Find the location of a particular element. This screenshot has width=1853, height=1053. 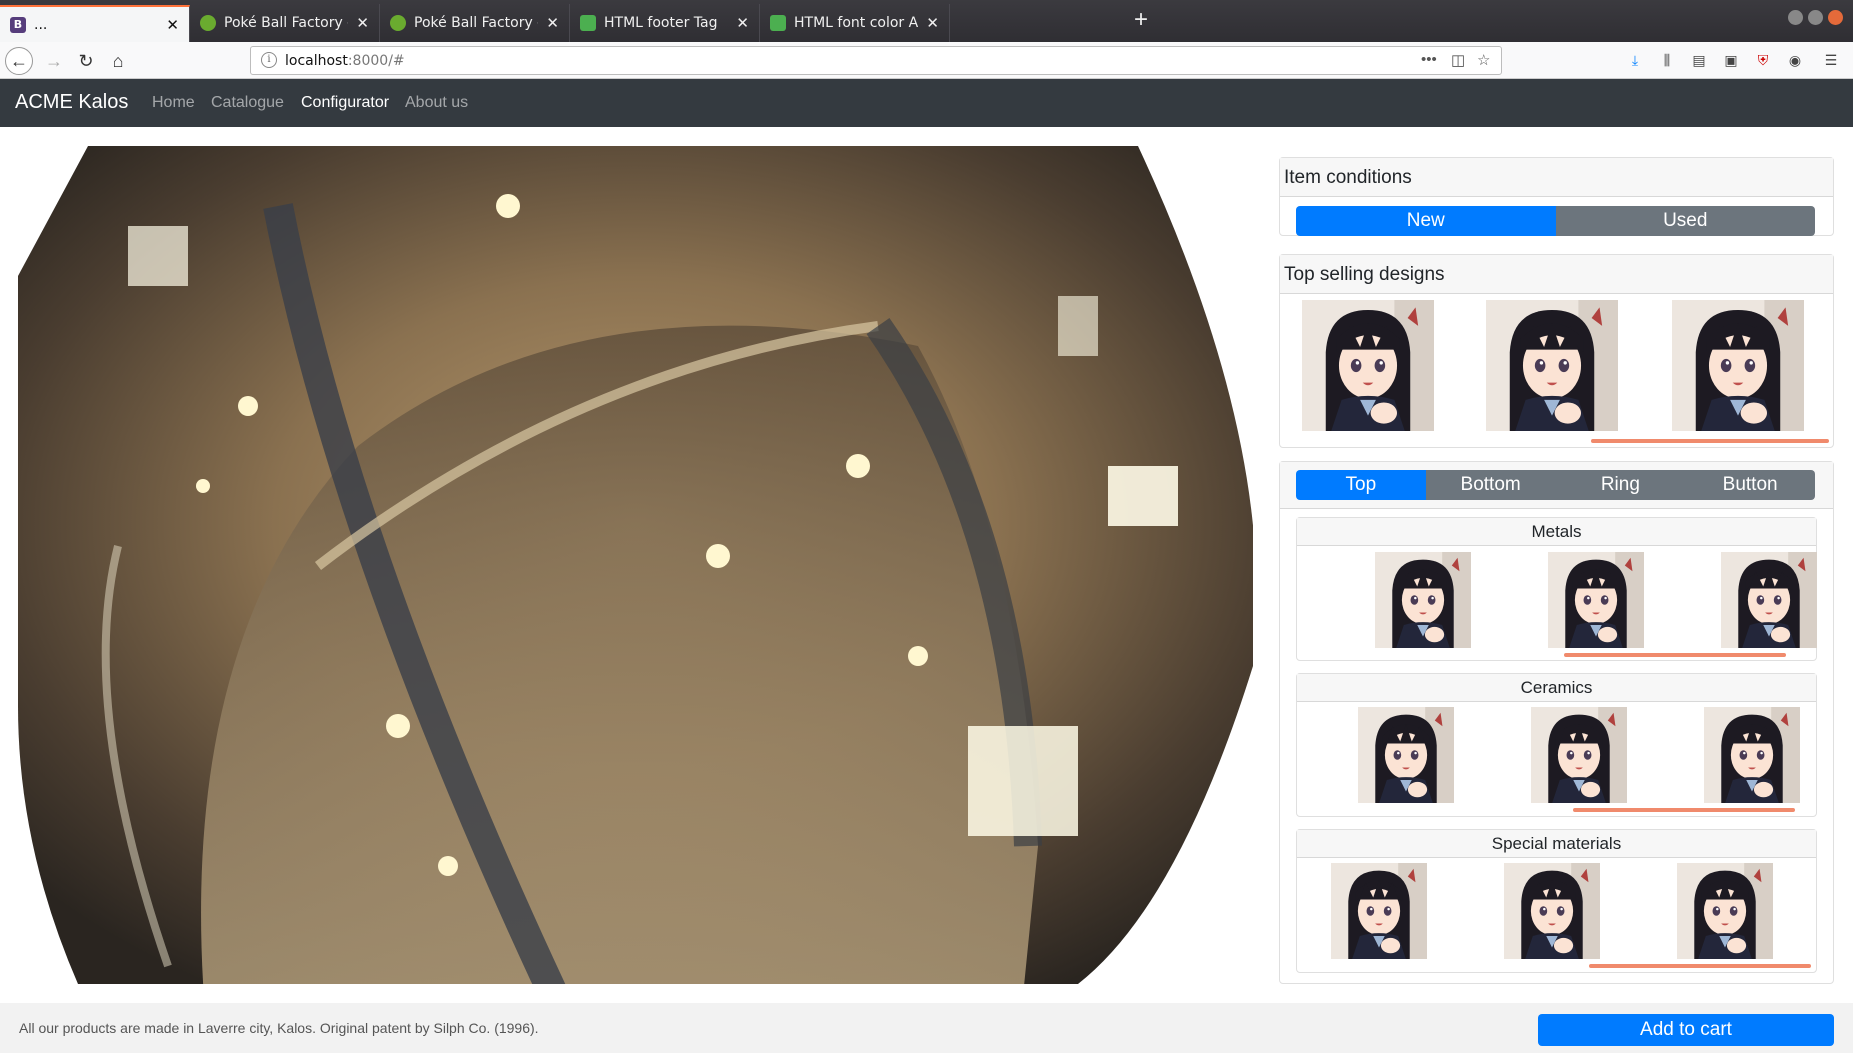

url-text: localhost:8000/# is located at coordinates (345, 61).